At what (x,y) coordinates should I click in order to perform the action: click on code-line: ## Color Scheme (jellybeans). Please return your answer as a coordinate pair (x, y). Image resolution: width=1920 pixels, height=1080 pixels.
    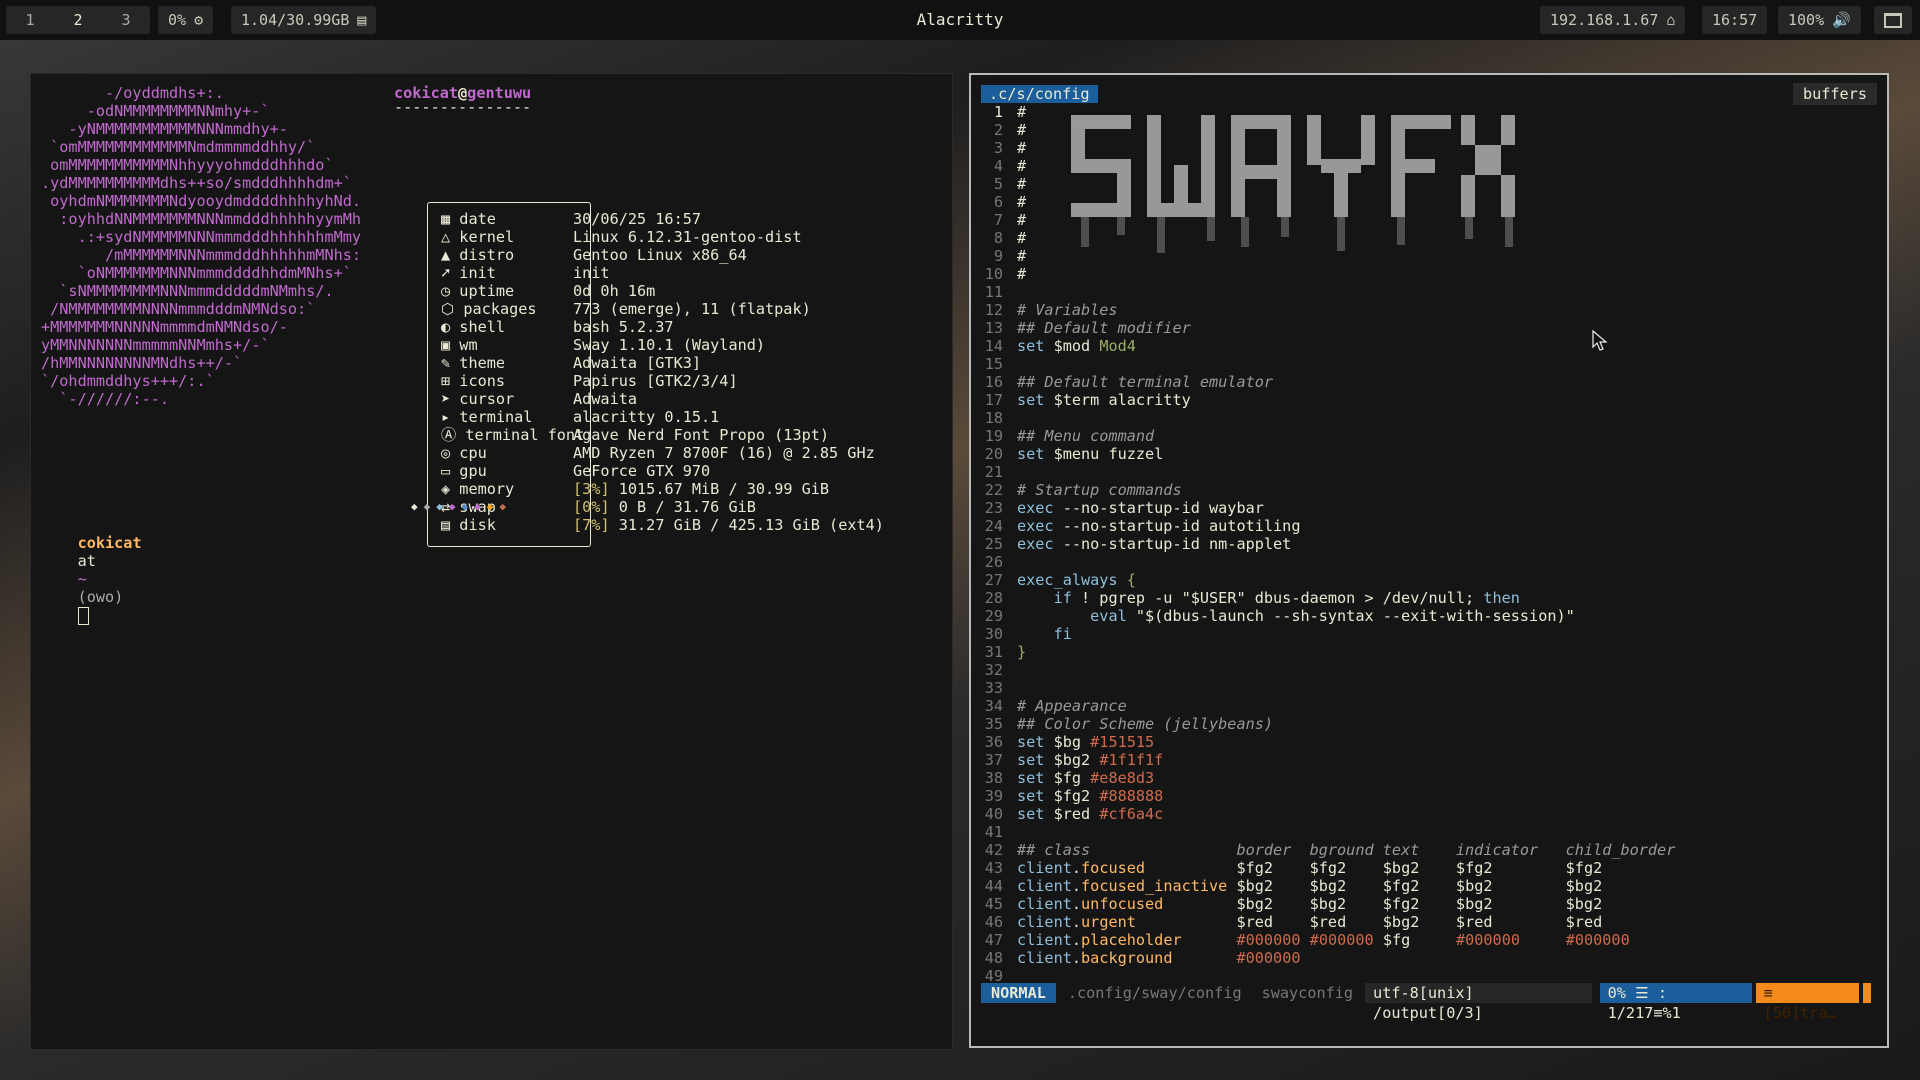
    Looking at the image, I should click on (1145, 724).